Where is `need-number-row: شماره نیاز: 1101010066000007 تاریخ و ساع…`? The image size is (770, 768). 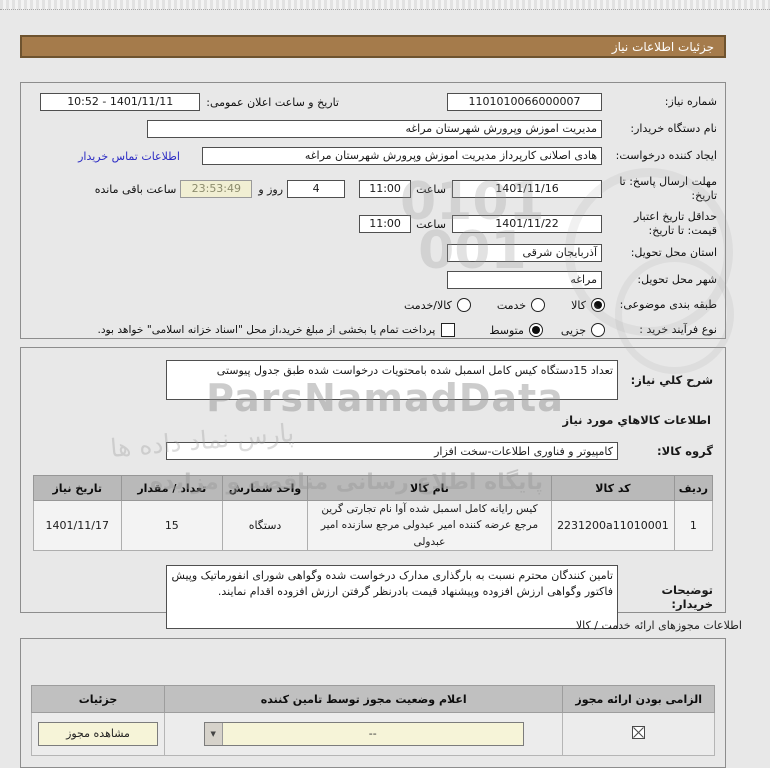
need-number-row: شماره نیاز: 1101010066000007 تاریخ و ساع… is located at coordinates (373, 102).